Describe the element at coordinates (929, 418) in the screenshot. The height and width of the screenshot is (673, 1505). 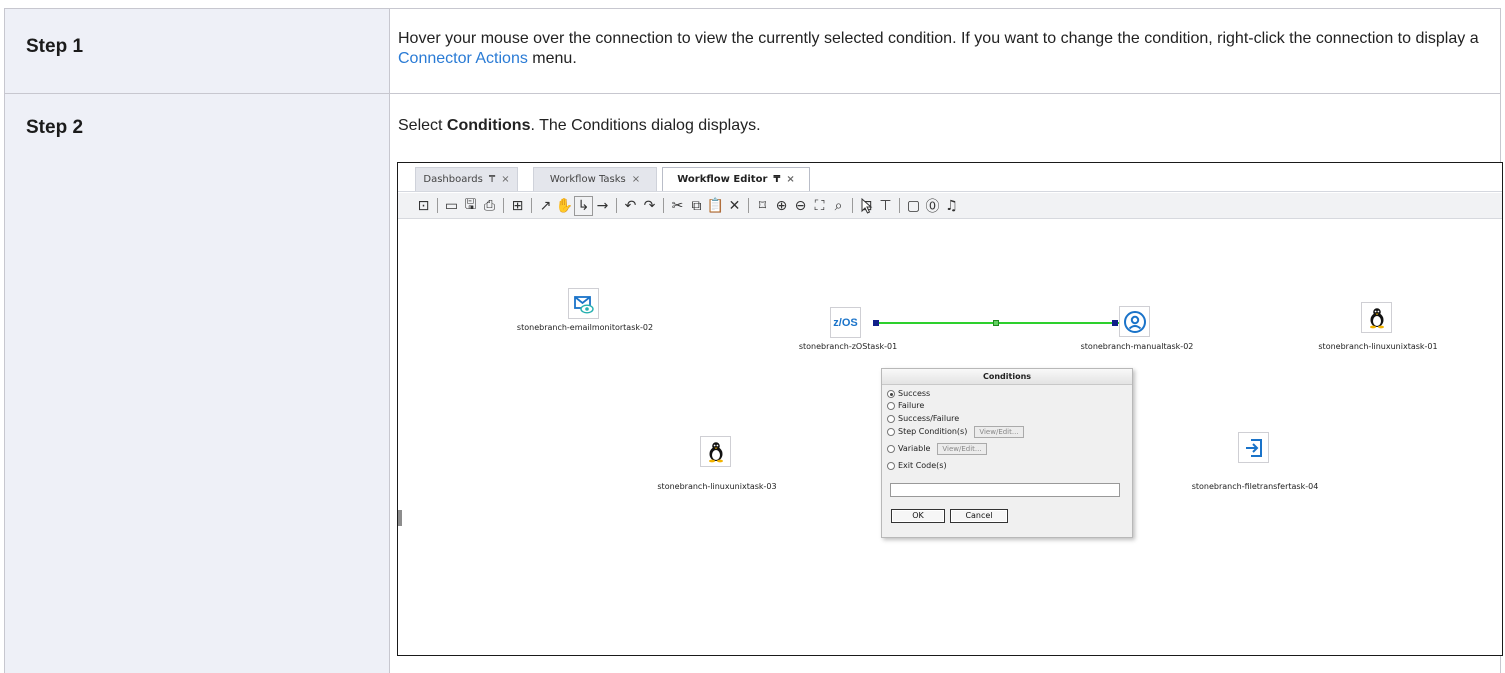
I see `option-label: Success/Failure` at that location.